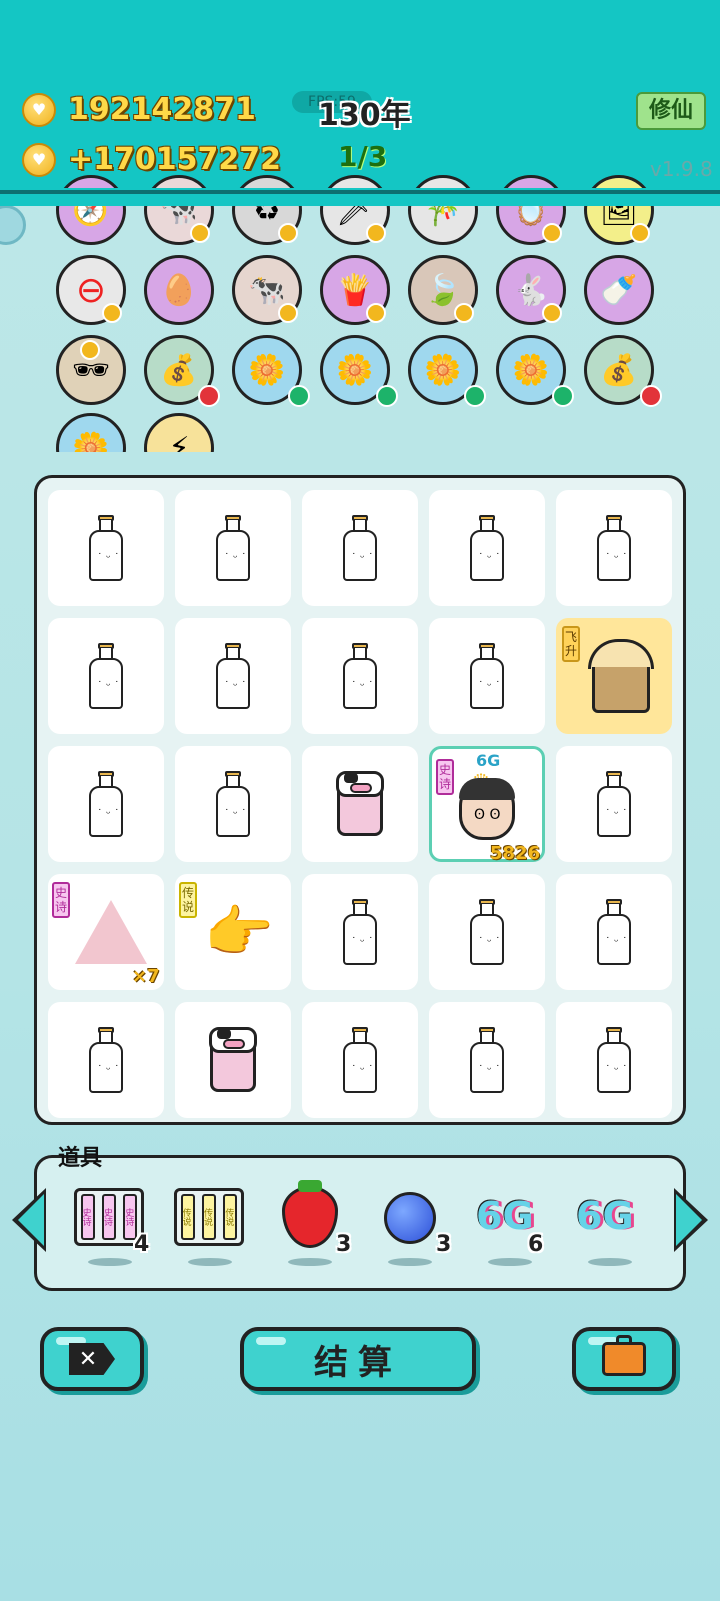 Image resolution: width=720 pixels, height=1601 pixels. Describe the element at coordinates (681, 169) in the screenshot. I see `version-label: v1.9.8` at that location.